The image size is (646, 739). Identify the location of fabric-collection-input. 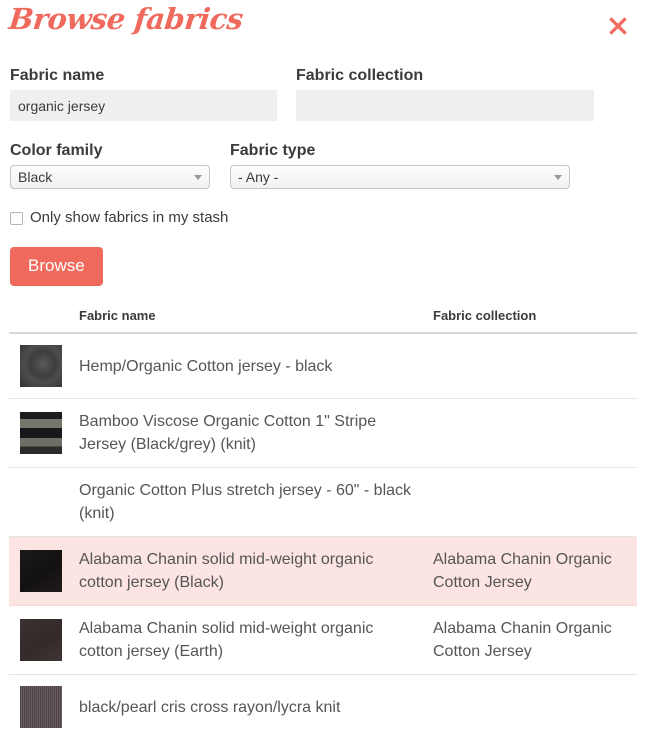
(445, 105).